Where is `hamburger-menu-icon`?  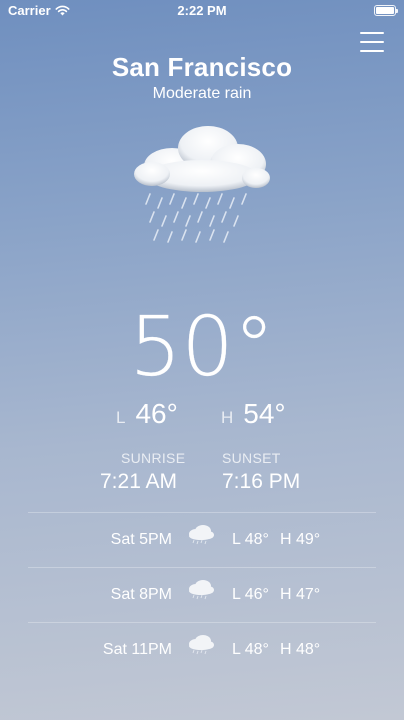 hamburger-menu-icon is located at coordinates (372, 42).